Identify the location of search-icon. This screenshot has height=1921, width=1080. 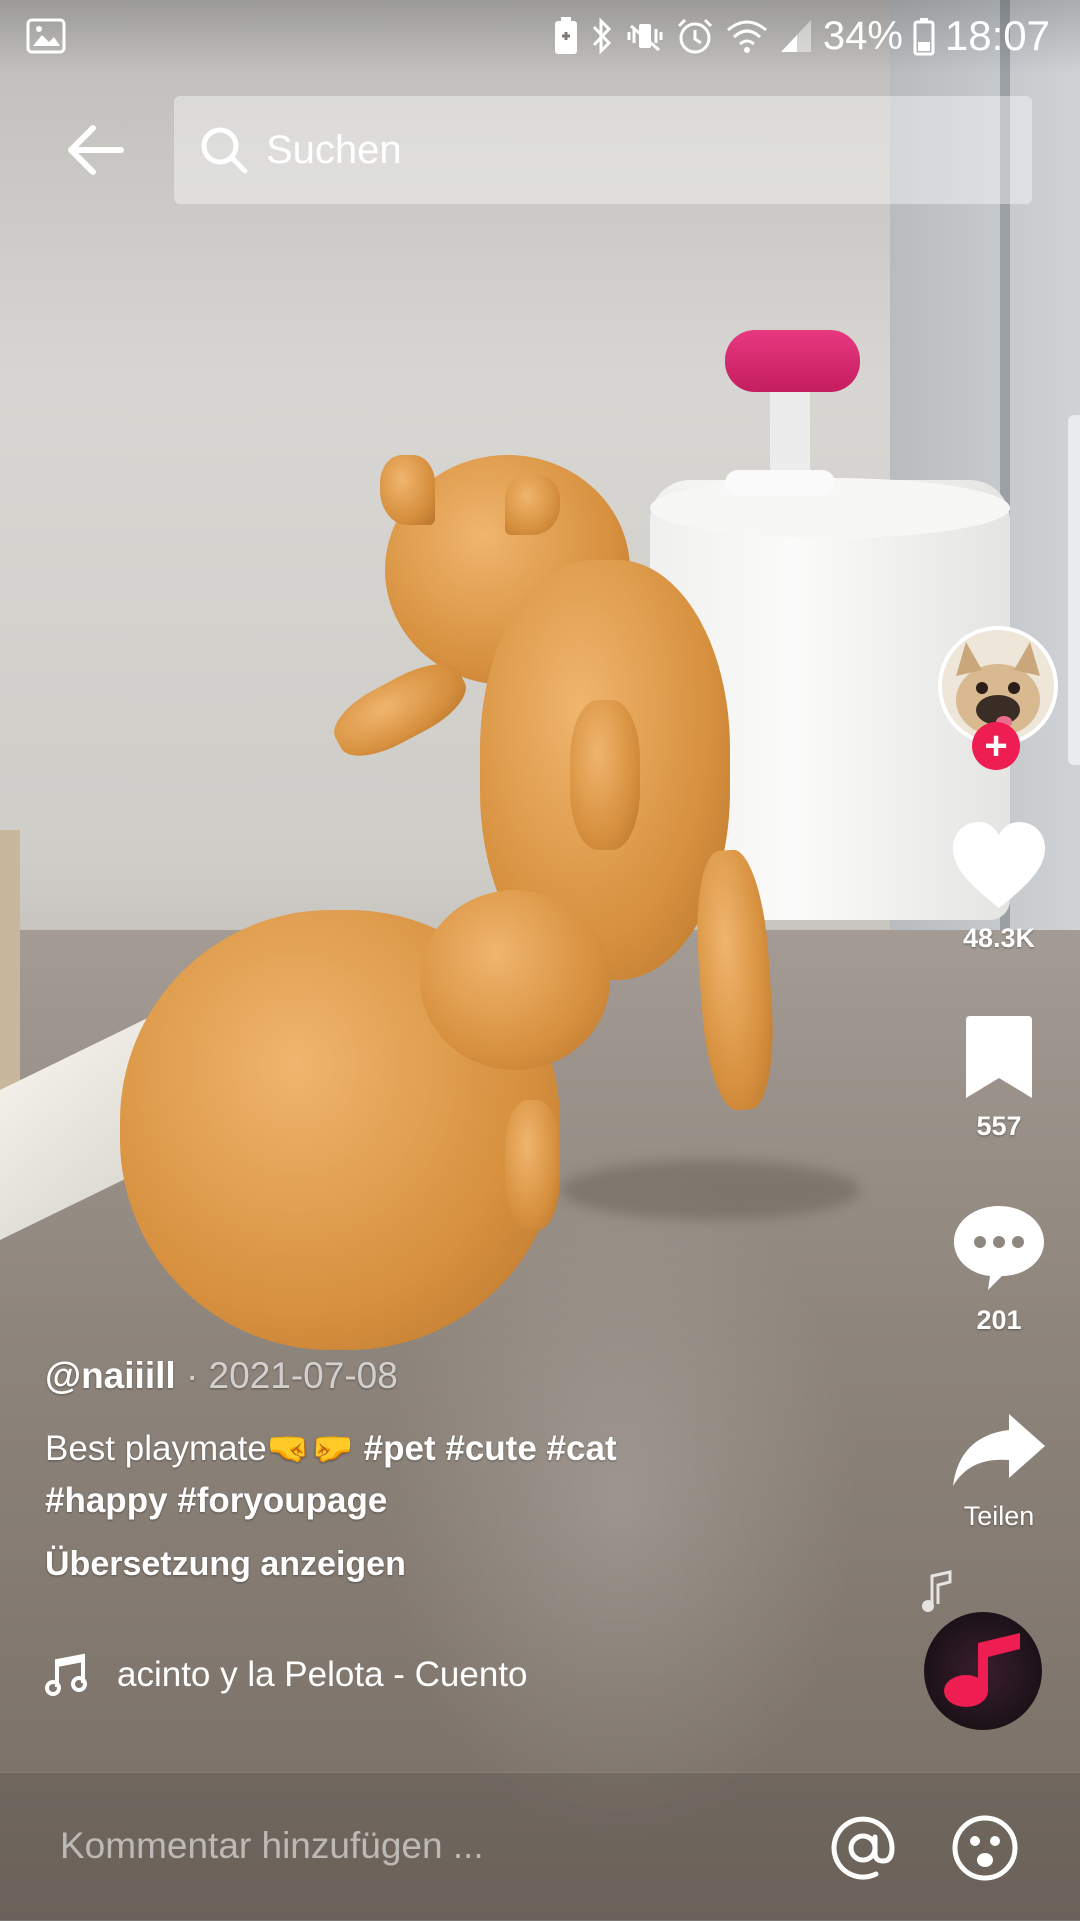
(224, 150).